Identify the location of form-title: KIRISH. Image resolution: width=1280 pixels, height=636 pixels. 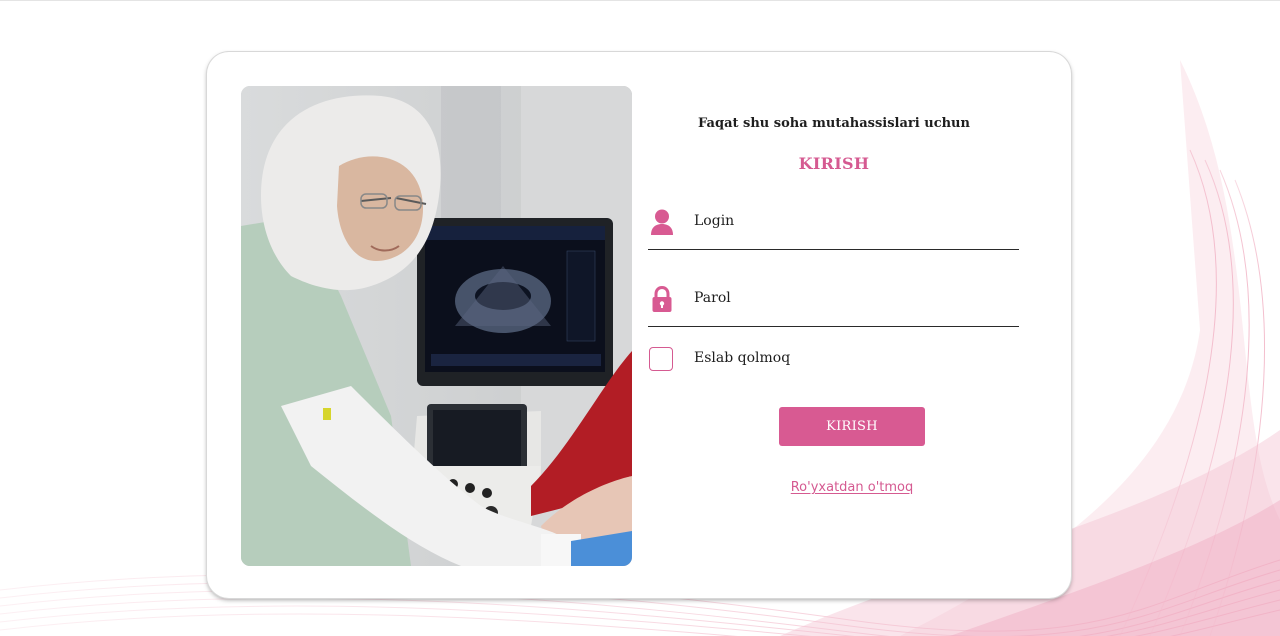
(834, 163).